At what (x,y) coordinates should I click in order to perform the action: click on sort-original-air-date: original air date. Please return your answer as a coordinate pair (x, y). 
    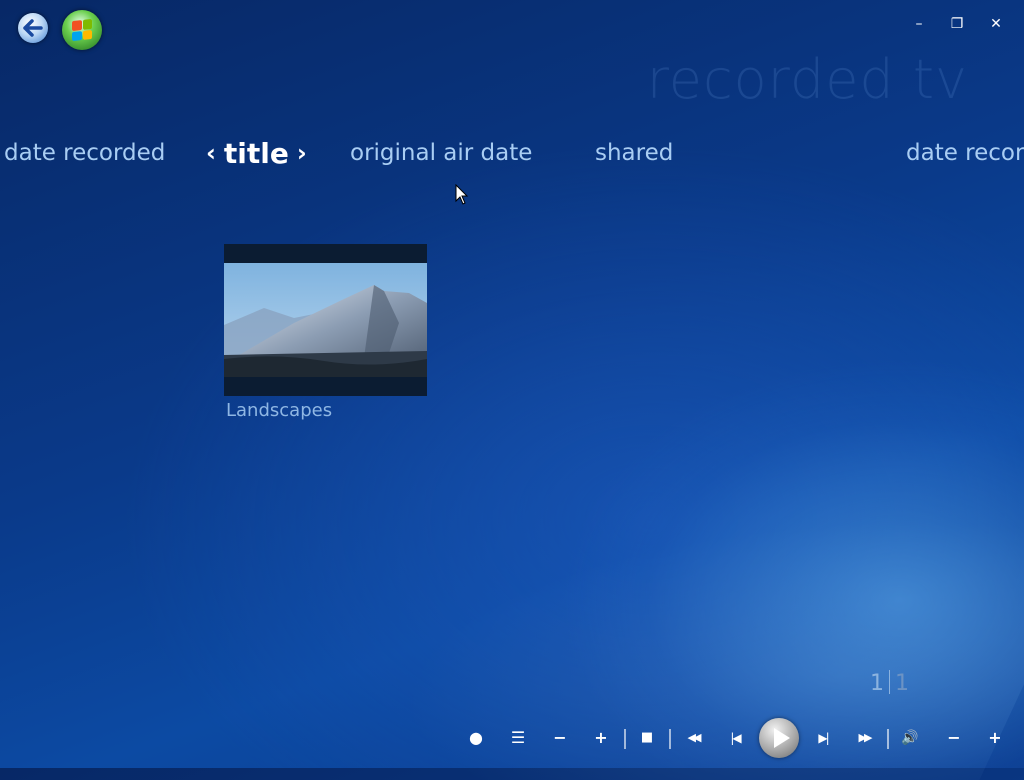
    Looking at the image, I should click on (441, 153).